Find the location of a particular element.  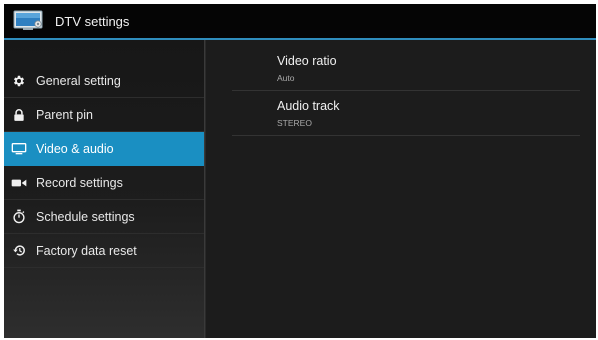

window-title: DTV settings is located at coordinates (92, 21).